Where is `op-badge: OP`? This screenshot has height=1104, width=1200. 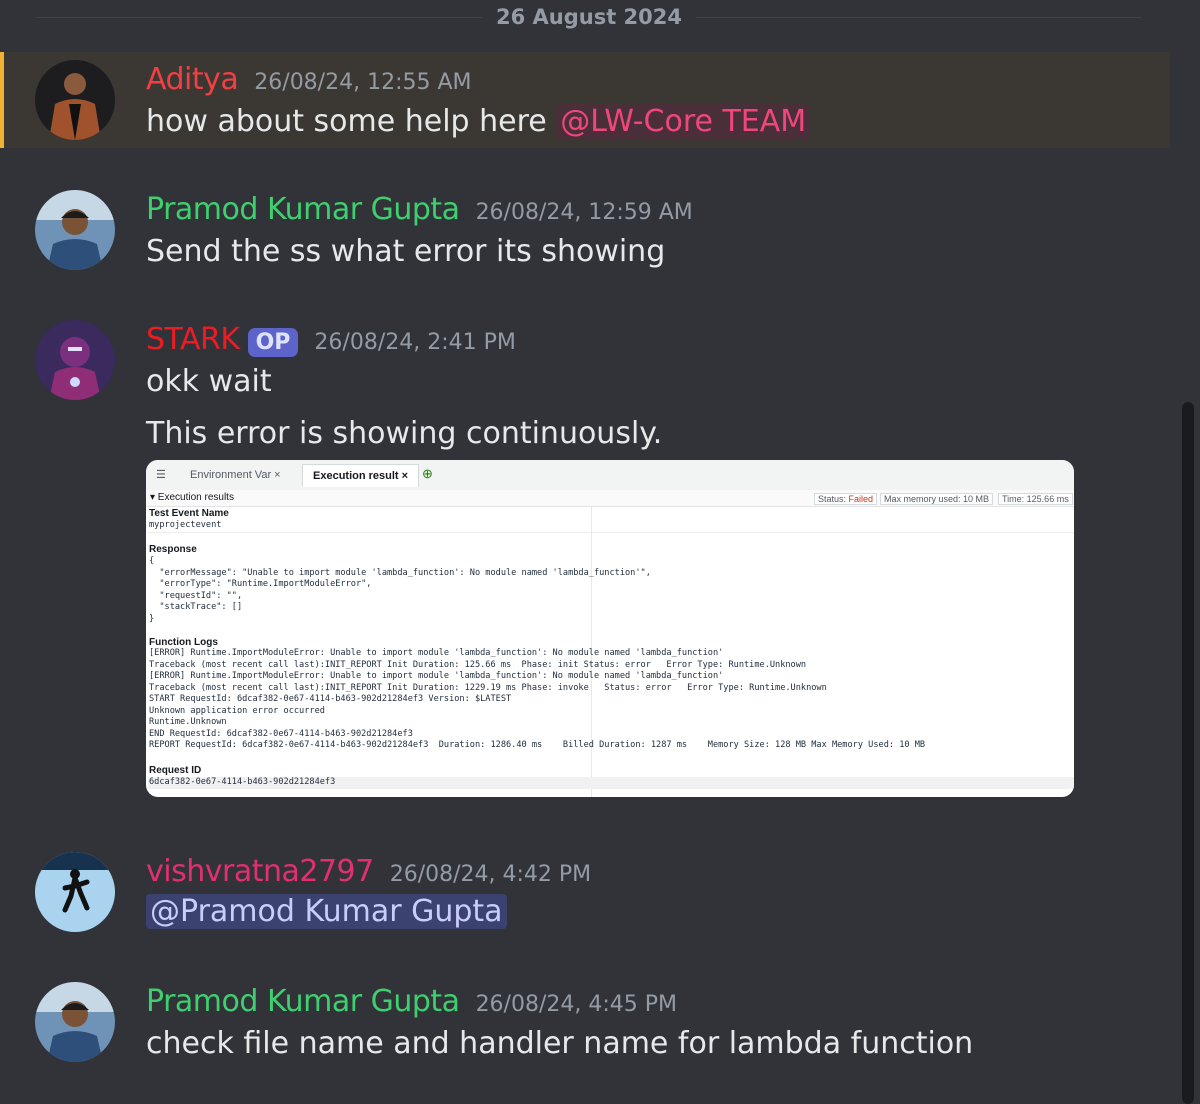
op-badge: OP is located at coordinates (273, 342).